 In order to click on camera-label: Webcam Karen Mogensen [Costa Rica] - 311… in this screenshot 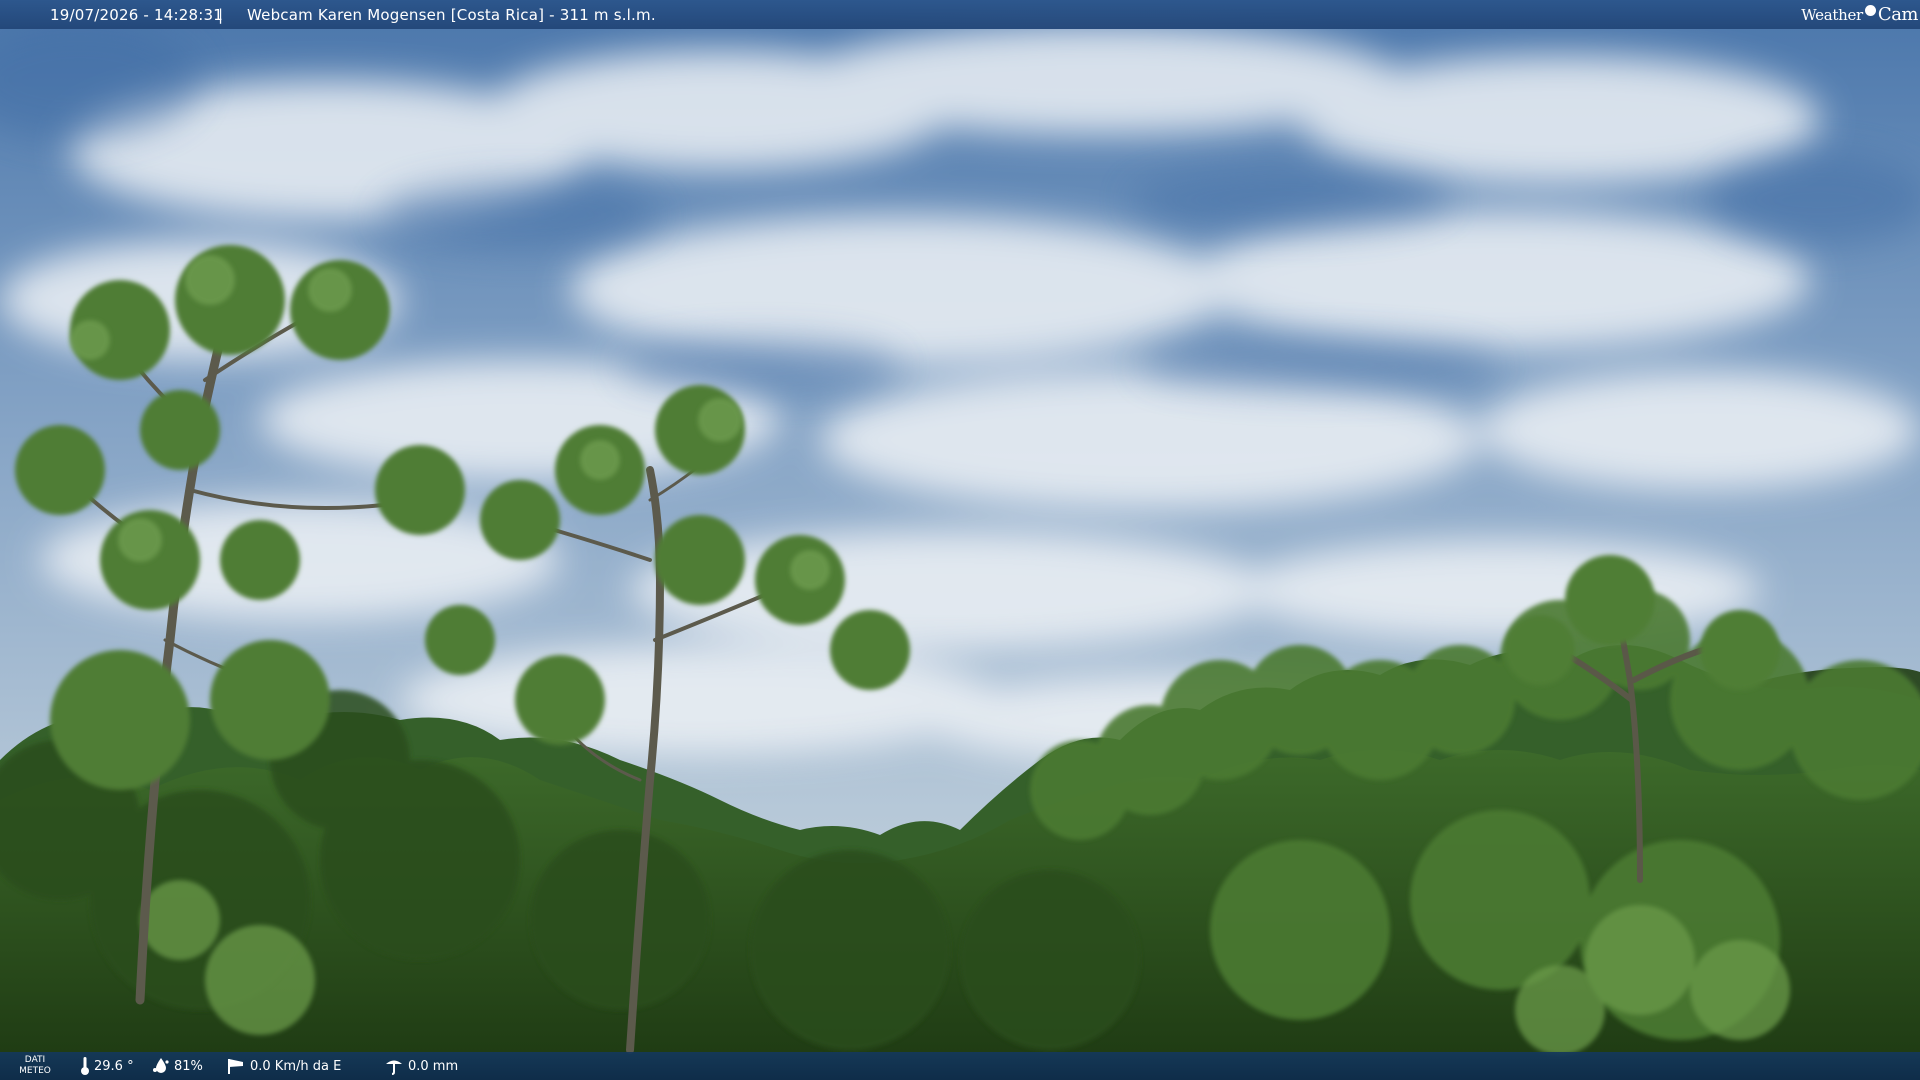, I will do `click(451, 15)`.